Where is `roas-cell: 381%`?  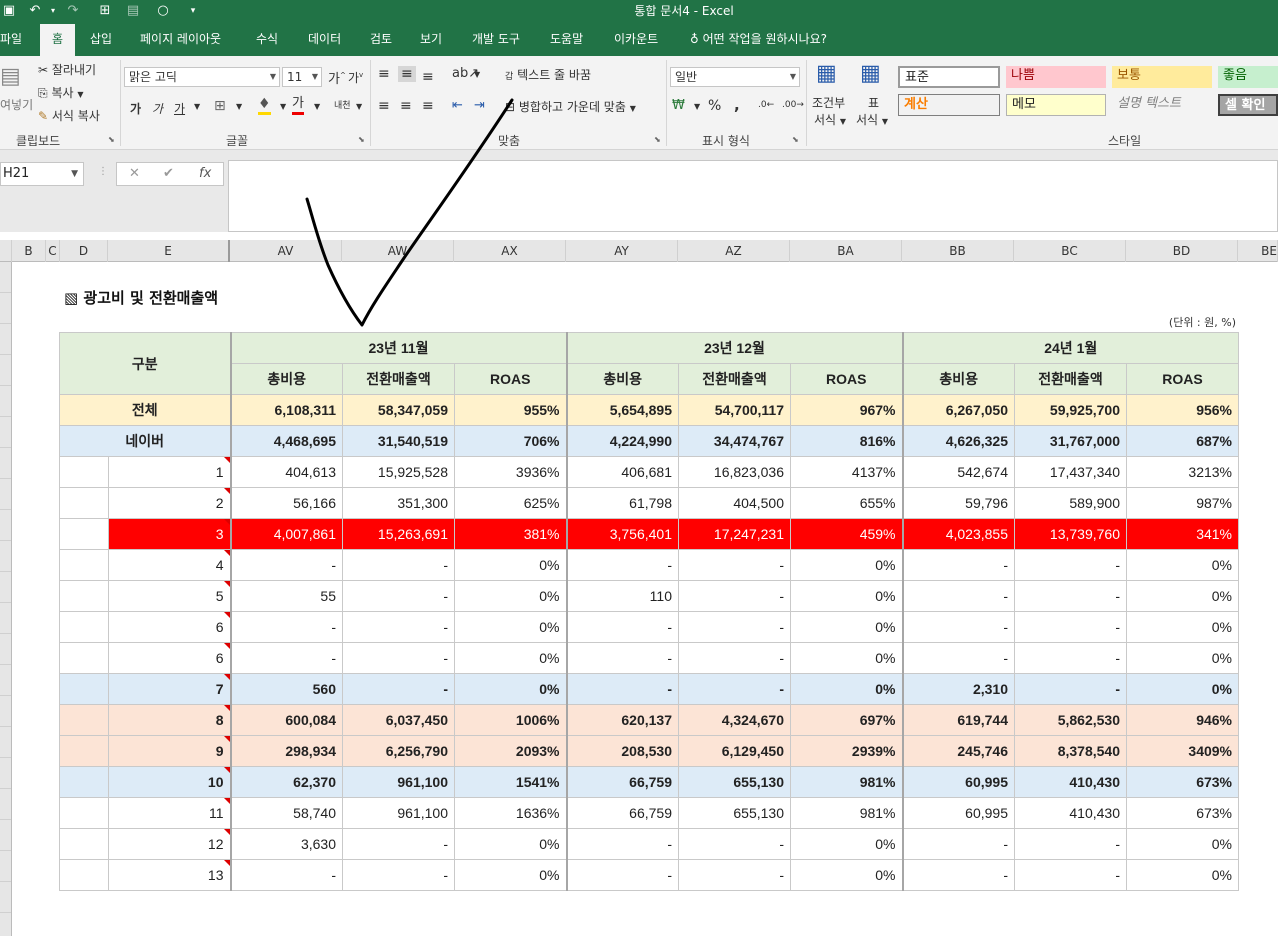
roas-cell: 381% is located at coordinates (510, 534).